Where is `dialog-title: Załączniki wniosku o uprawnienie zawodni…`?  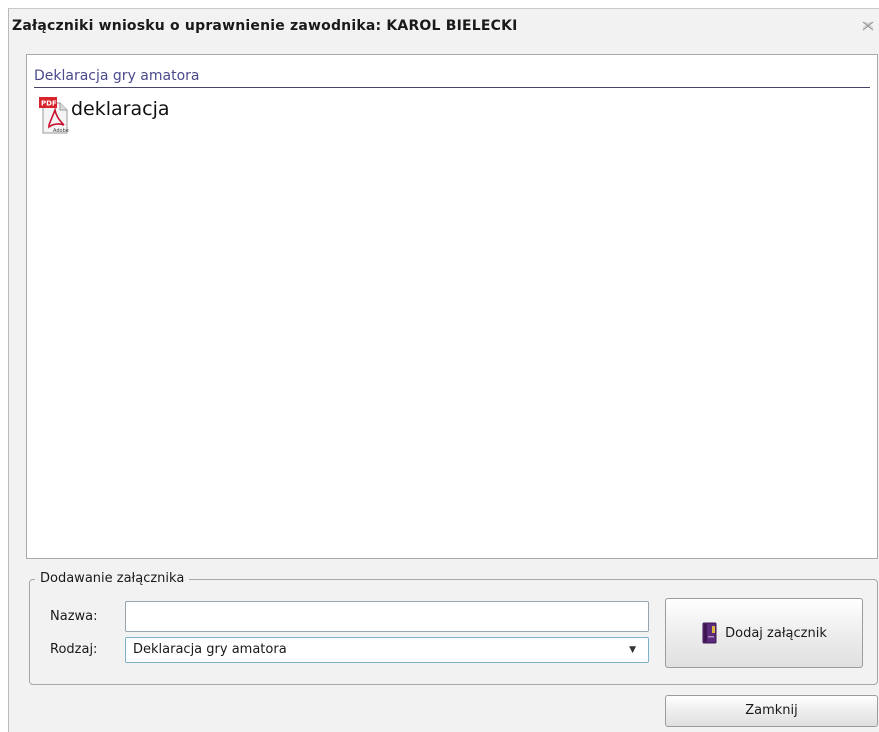 dialog-title: Załączniki wniosku o uprawnienie zawodni… is located at coordinates (265, 26).